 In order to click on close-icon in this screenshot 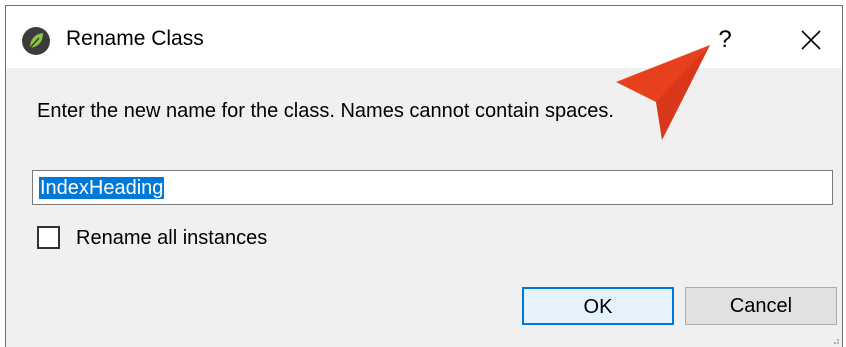, I will do `click(811, 40)`.